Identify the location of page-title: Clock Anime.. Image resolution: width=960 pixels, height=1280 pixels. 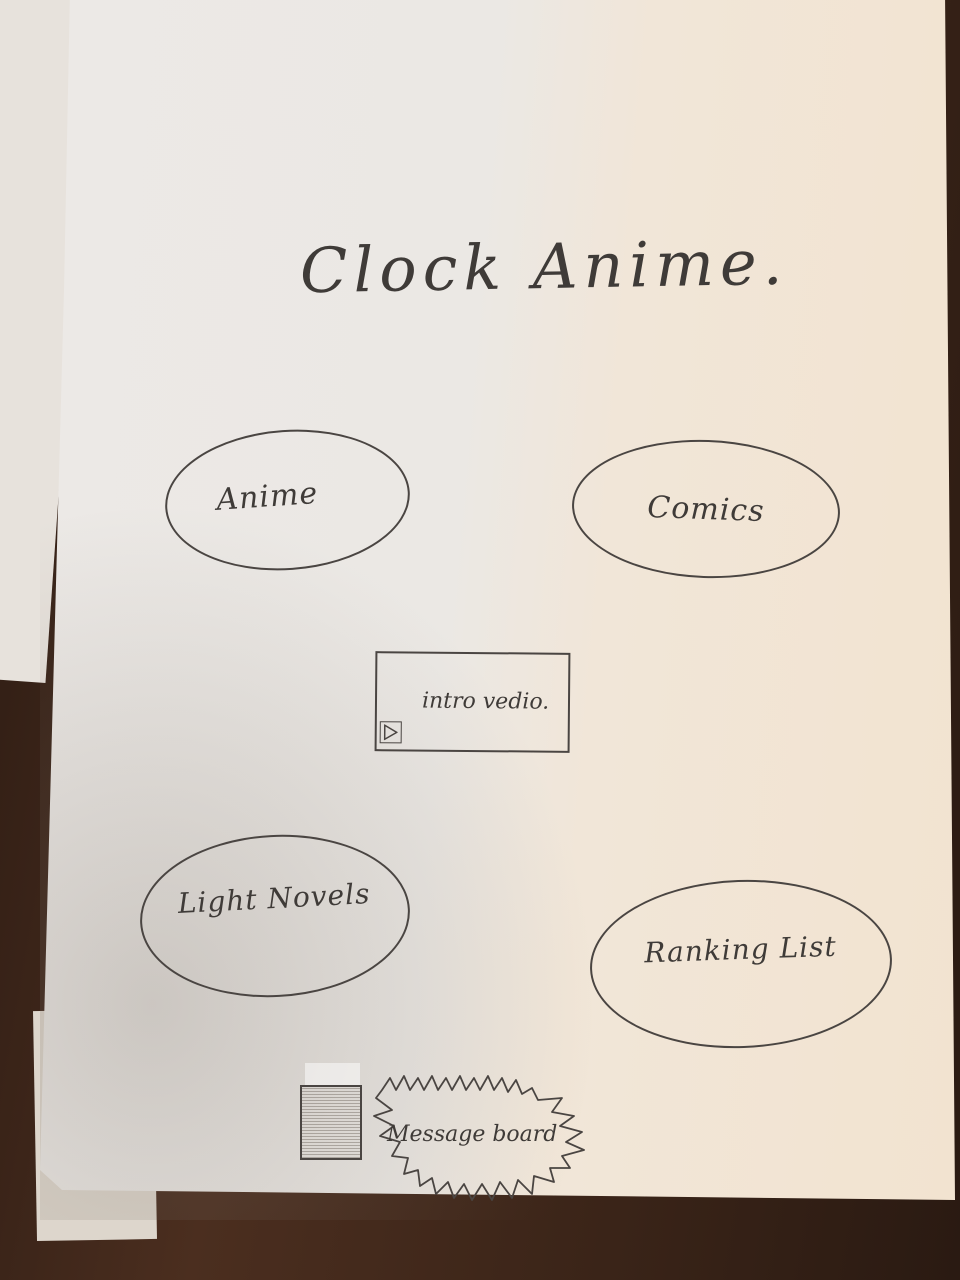
(544, 266).